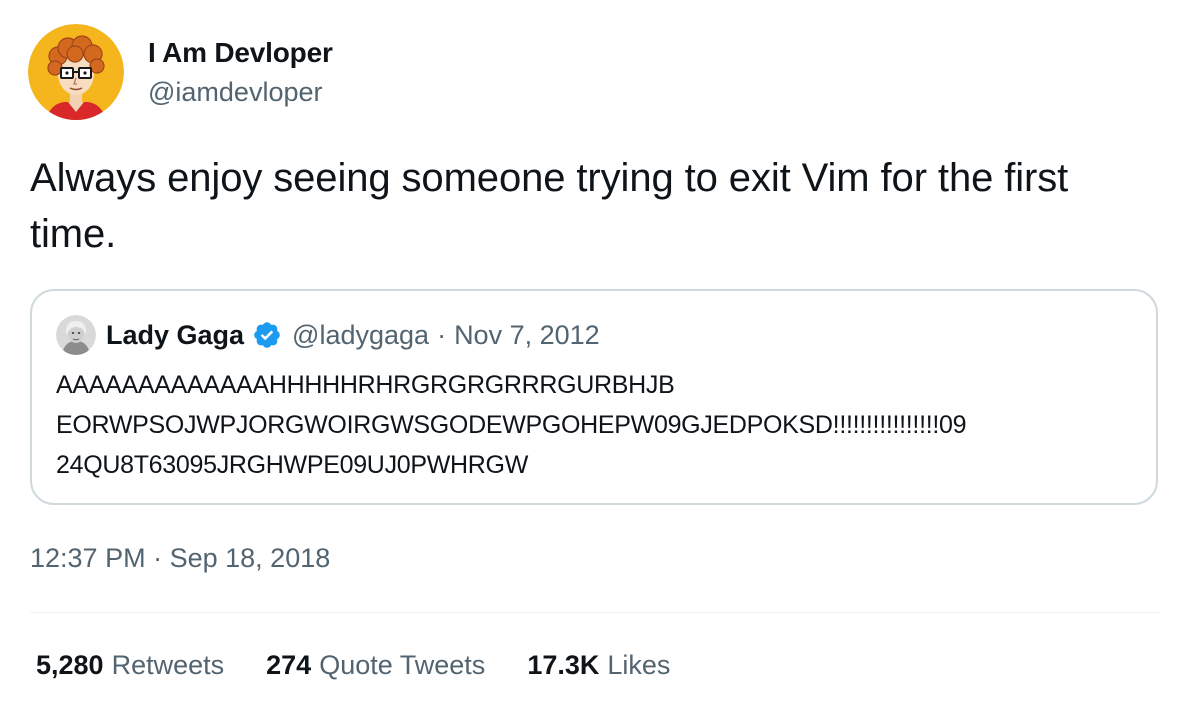 This screenshot has height=712, width=1178. I want to click on tweet-timestamp: 12:37 PM · Sep 18, 2018, so click(180, 558).